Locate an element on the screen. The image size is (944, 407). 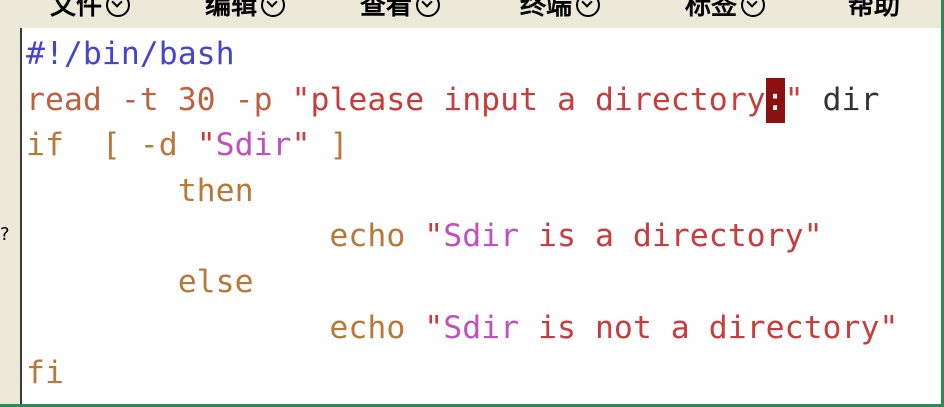
code-token: else is located at coordinates (140, 281).